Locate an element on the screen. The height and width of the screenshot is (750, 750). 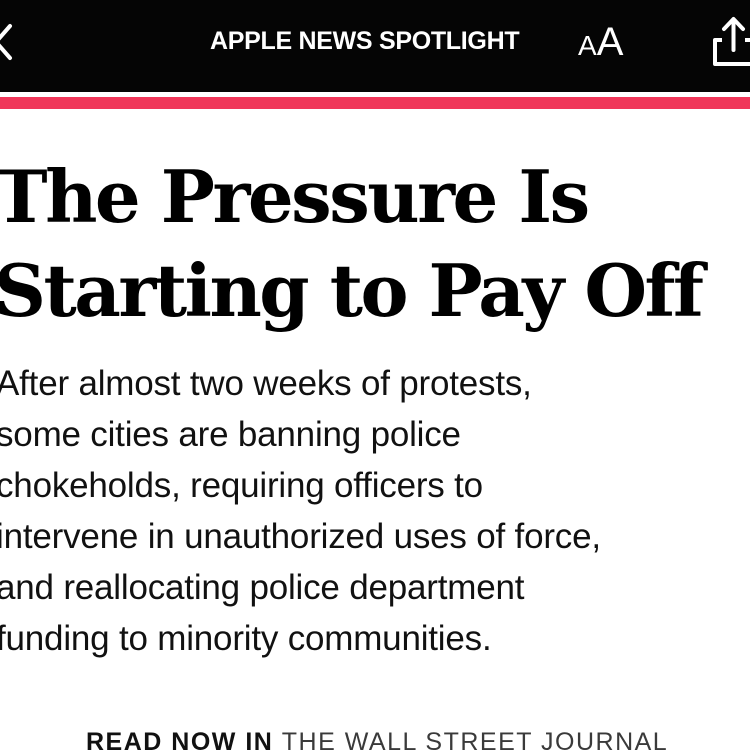
share-icon is located at coordinates (731, 41).